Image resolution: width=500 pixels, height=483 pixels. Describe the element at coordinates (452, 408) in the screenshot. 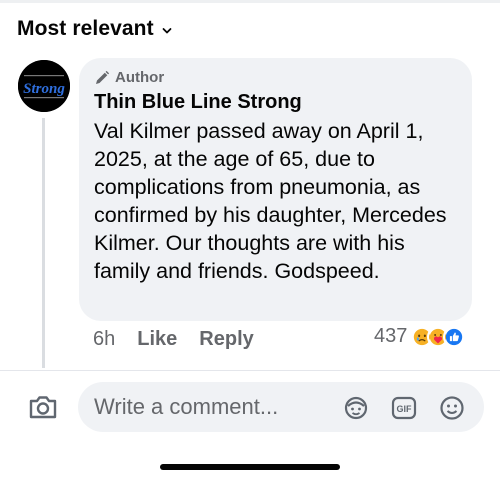

I see `emoji-icon` at that location.